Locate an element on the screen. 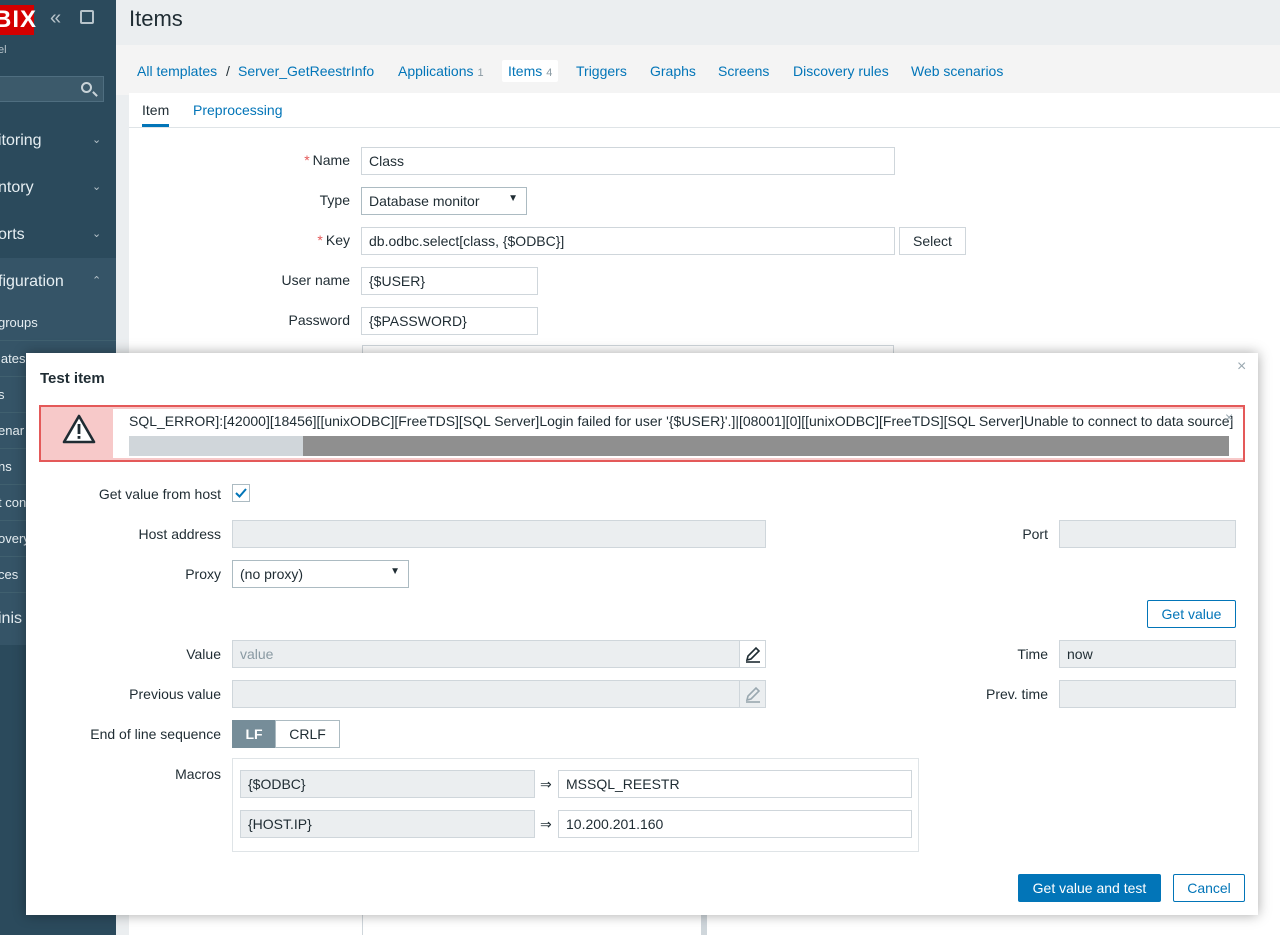 The height and width of the screenshot is (935, 1280). time-label: Time is located at coordinates (1032, 654).